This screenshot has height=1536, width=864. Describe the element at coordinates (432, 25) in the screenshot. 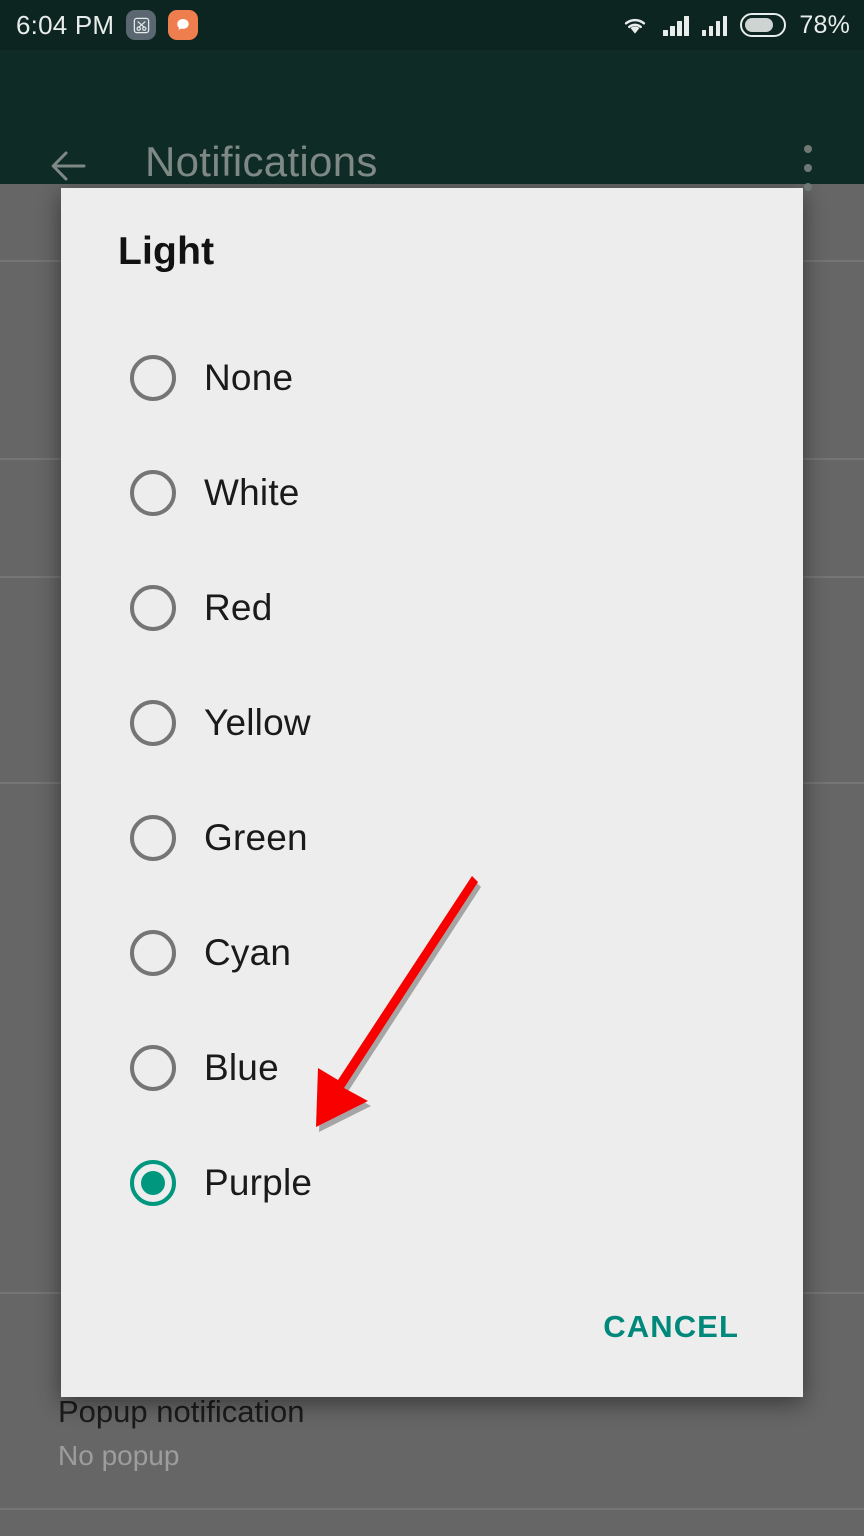

I see `status-bar: 6:04 PM 78%` at that location.